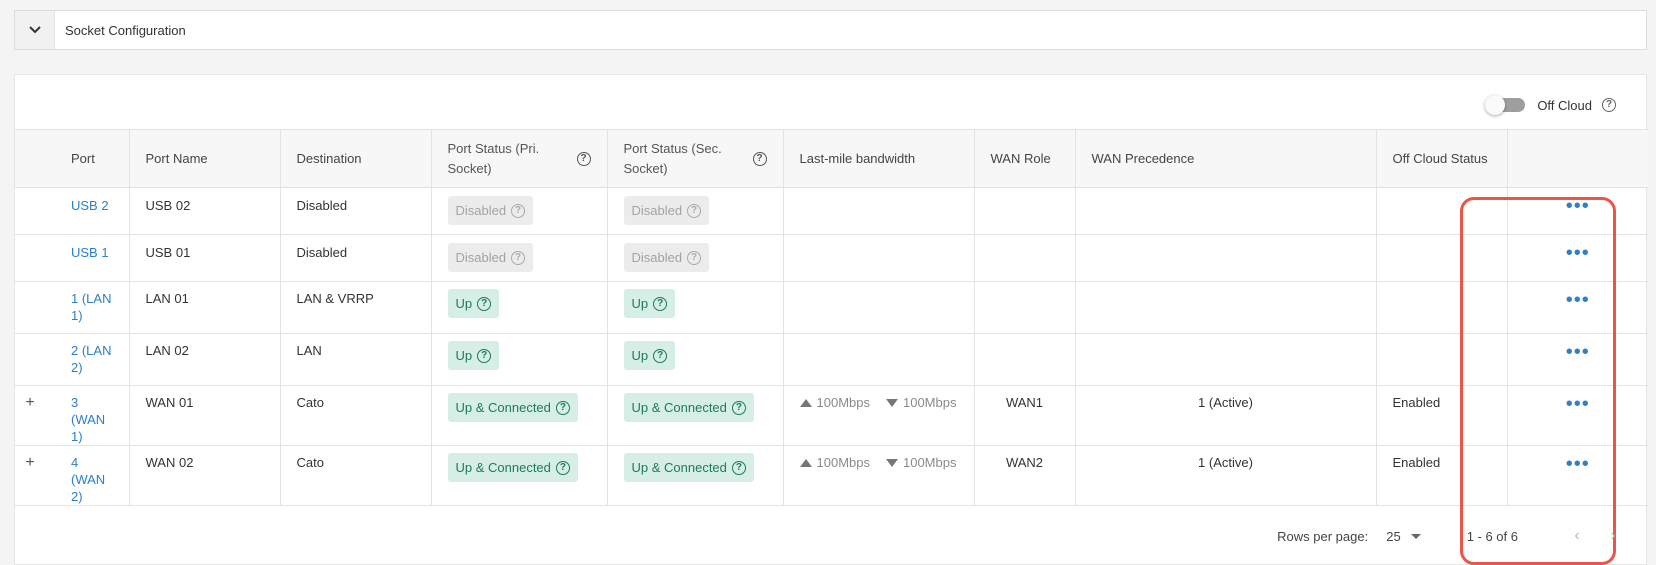 This screenshot has width=1656, height=565. I want to click on header-port-name: Port Name, so click(205, 158).